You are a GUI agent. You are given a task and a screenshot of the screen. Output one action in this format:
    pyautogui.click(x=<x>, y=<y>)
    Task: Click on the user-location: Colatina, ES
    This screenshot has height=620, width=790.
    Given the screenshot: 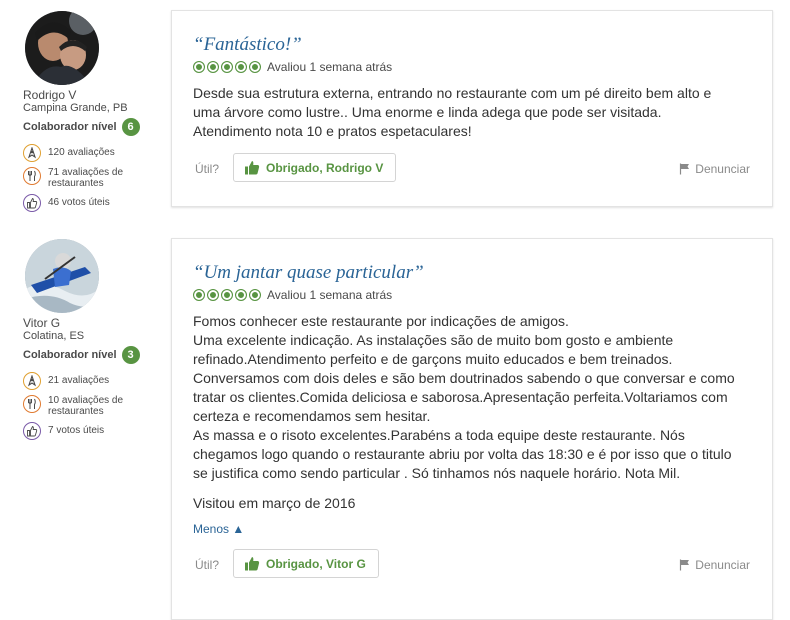 What is the action you would take?
    pyautogui.click(x=54, y=336)
    